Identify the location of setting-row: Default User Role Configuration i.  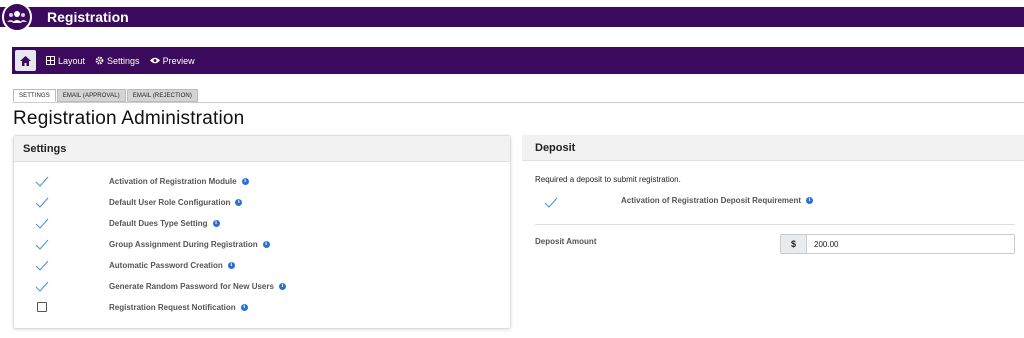
(262, 202).